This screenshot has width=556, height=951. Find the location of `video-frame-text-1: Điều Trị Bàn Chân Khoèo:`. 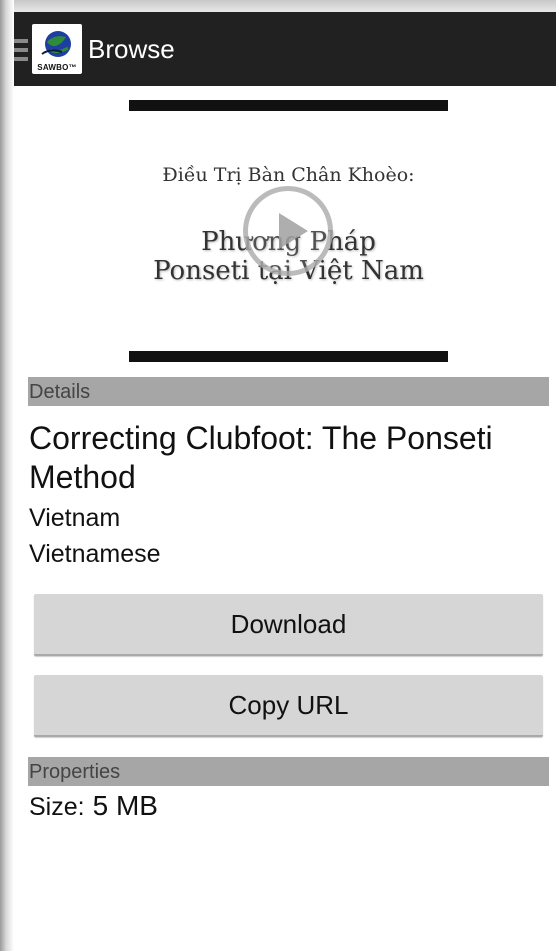

video-frame-text-1: Điều Trị Bàn Chân Khoèo: is located at coordinates (288, 175).